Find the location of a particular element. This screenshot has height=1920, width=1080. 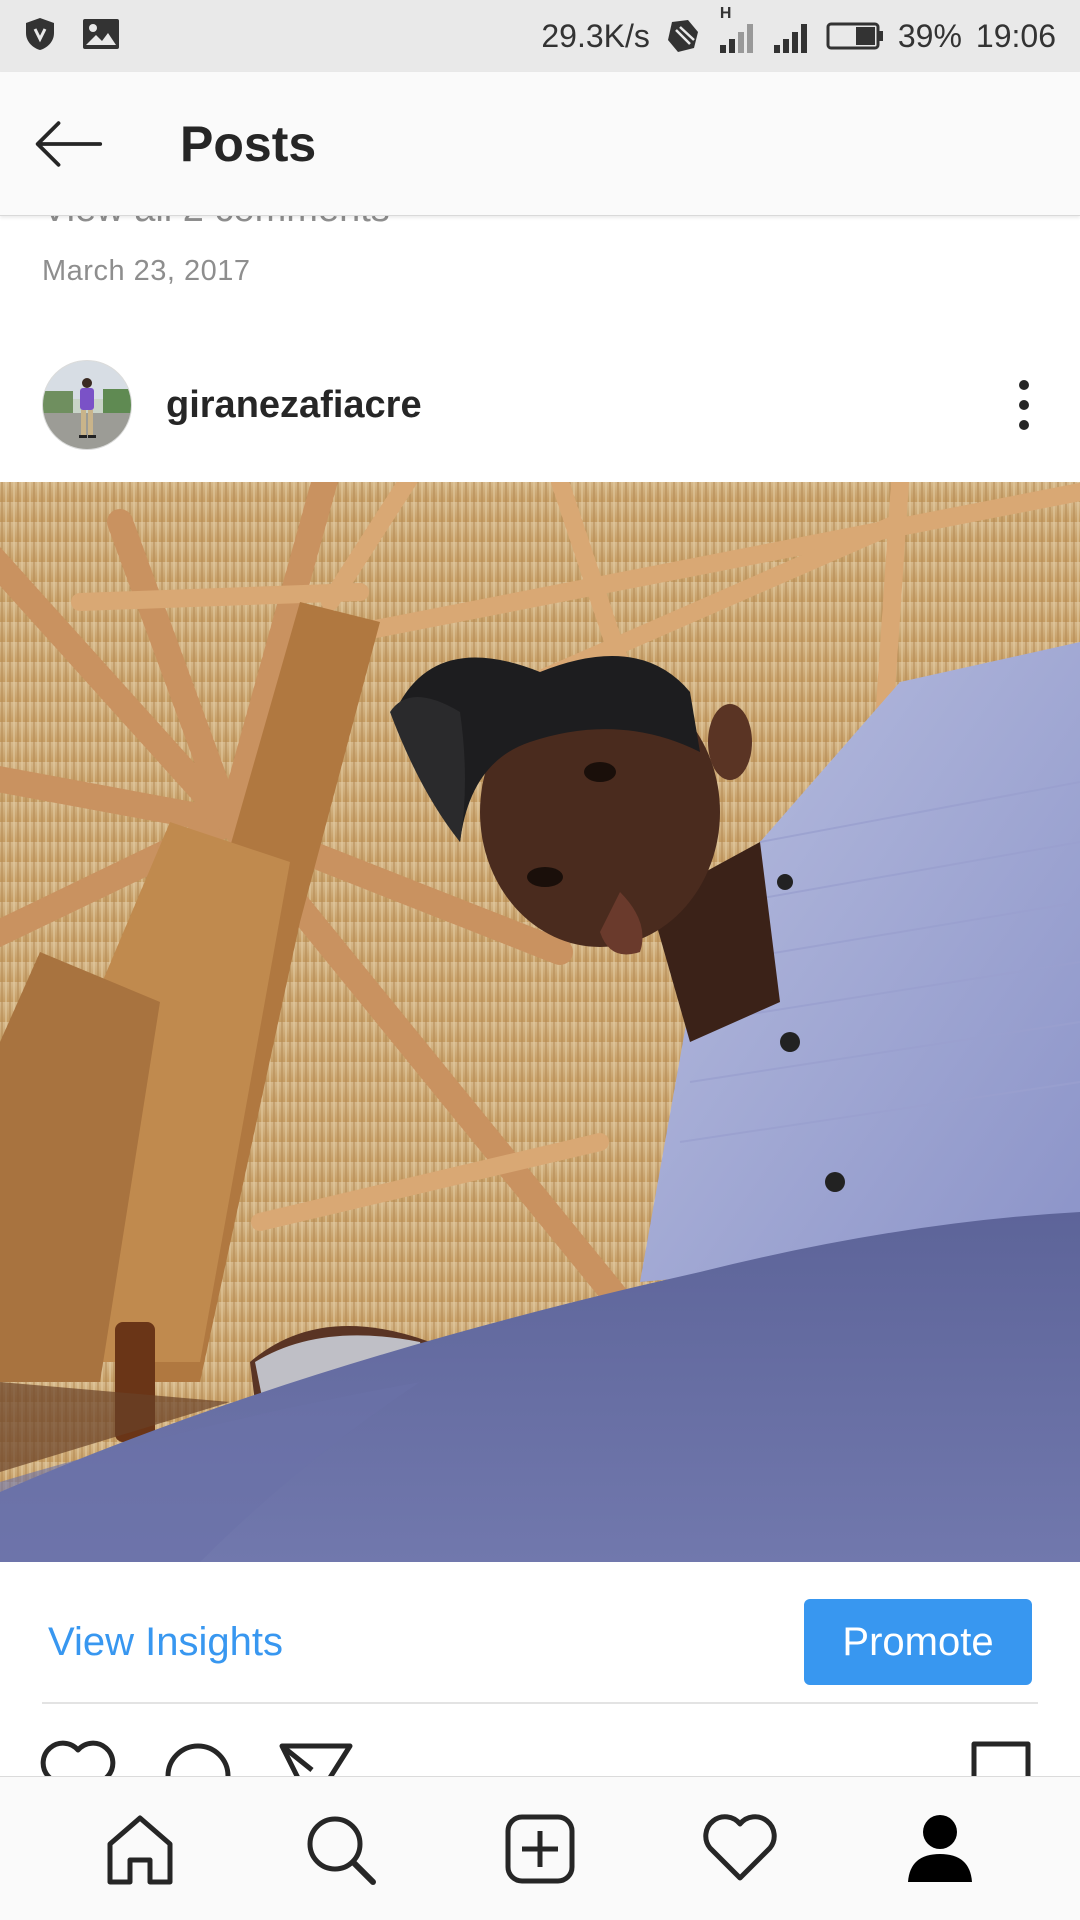

clock: 19:06 is located at coordinates (1015, 35).